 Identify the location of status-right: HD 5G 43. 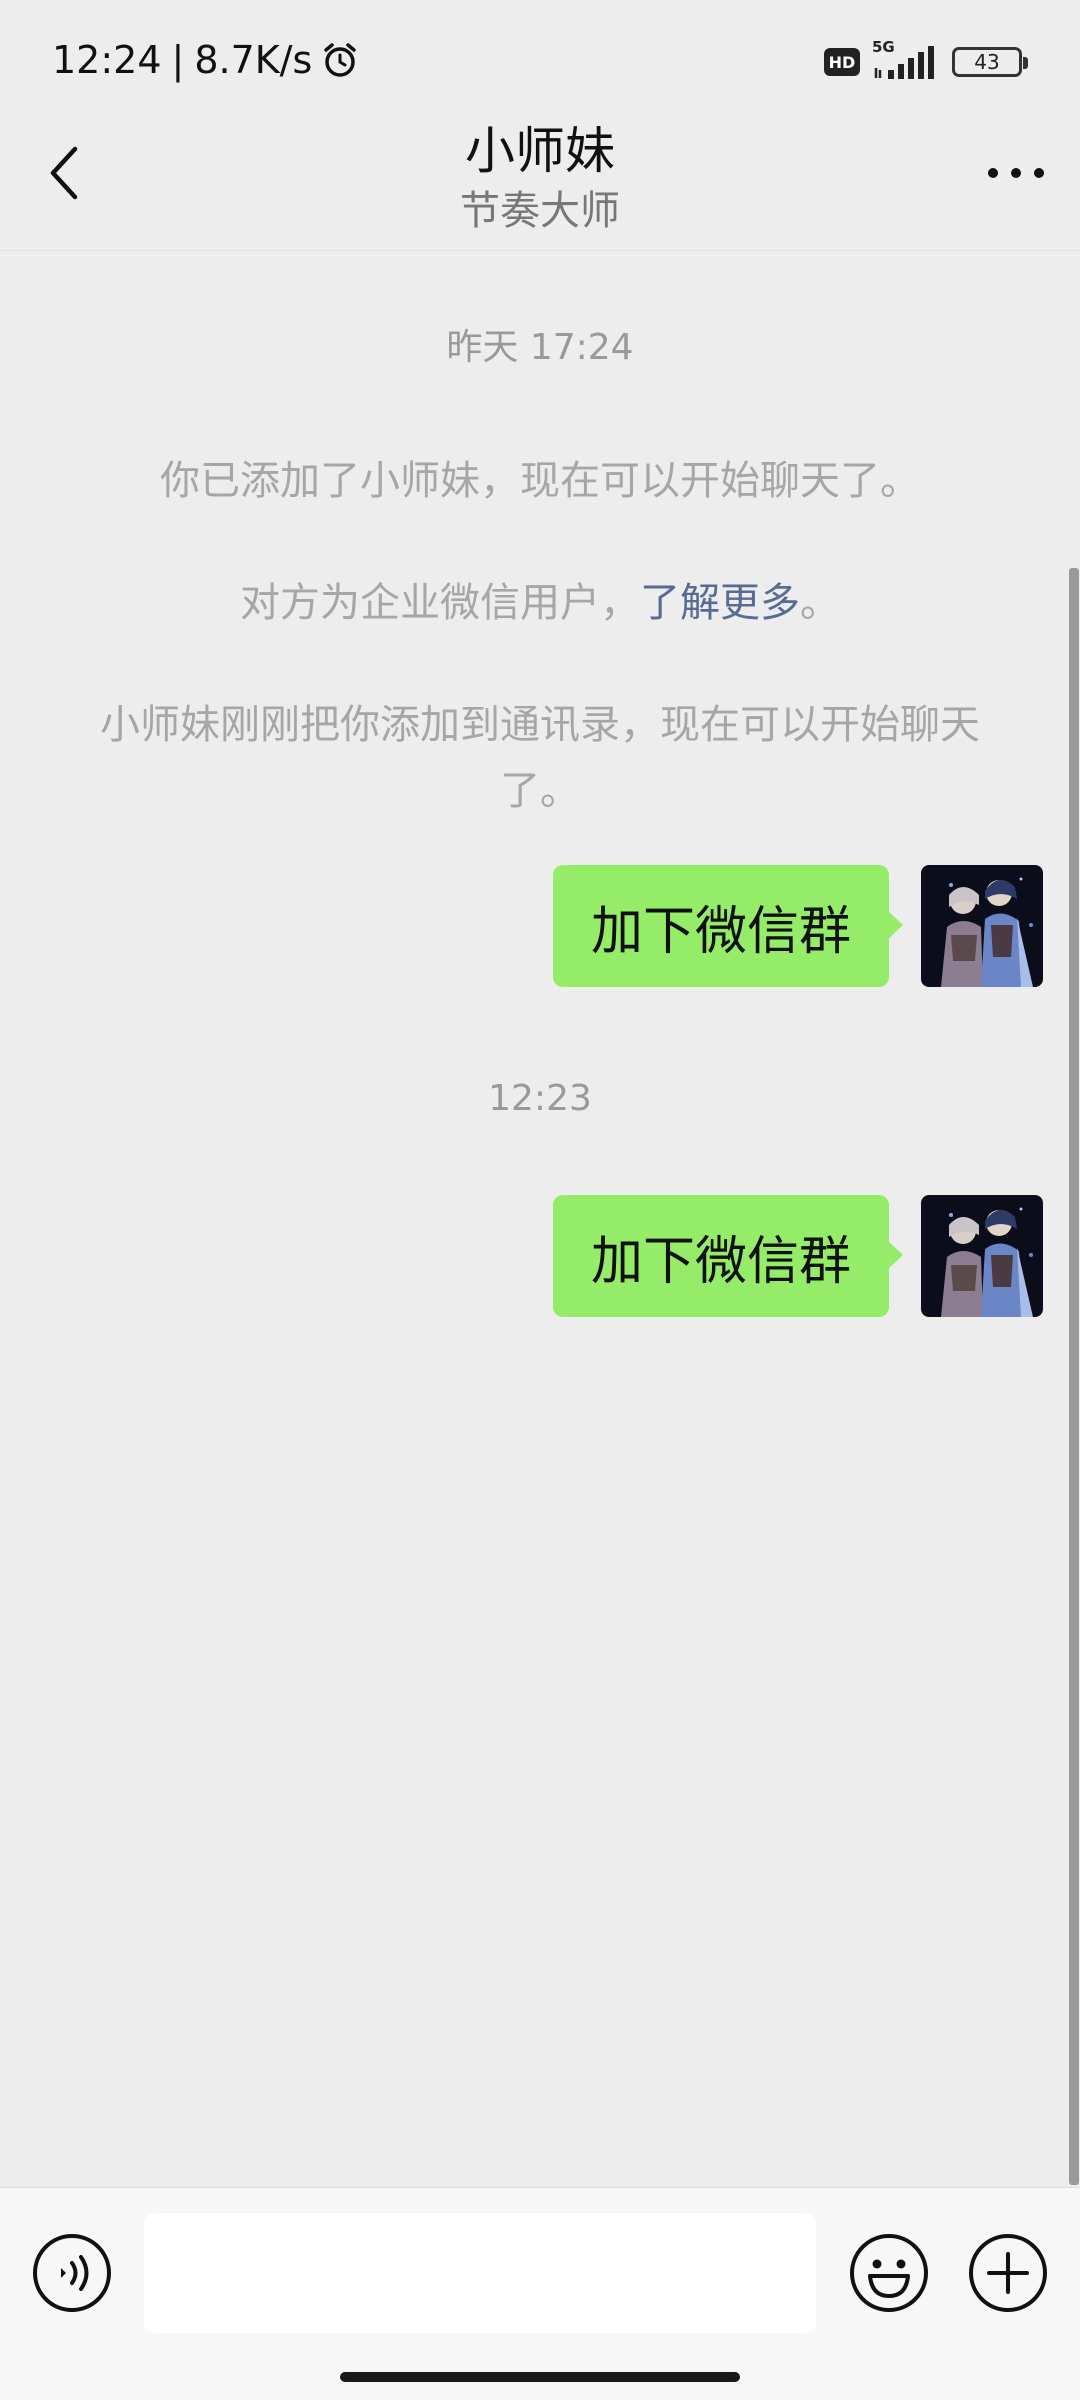
(926, 59).